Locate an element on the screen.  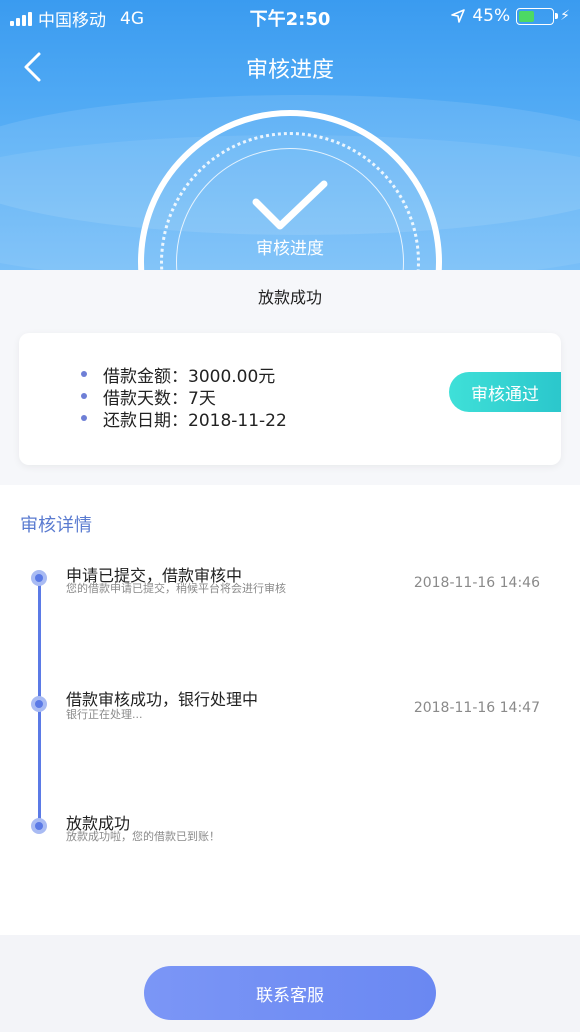
timeline-step-time: 2018-11-16 14:47 is located at coordinates (476, 708).